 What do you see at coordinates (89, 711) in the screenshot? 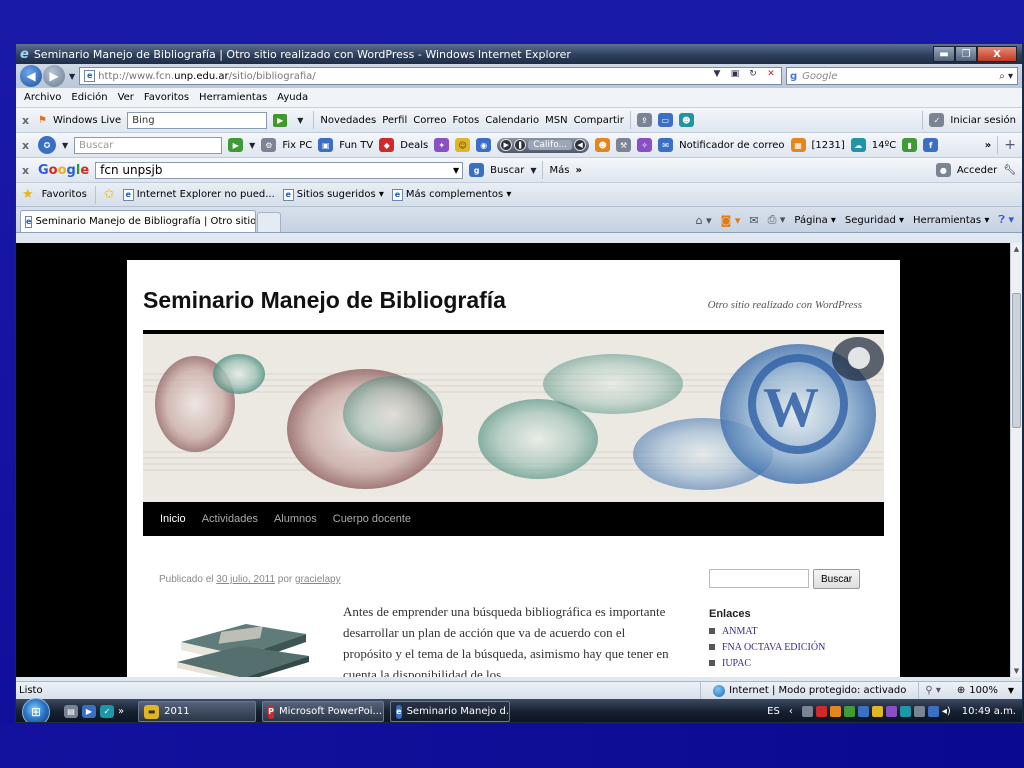
I see `media-player-icon: ▶` at bounding box center [89, 711].